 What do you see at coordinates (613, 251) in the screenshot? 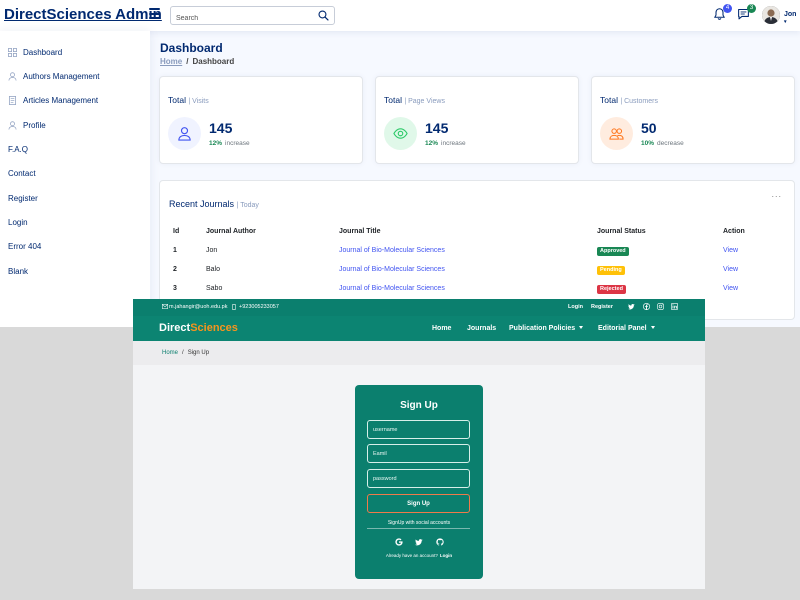
I see `status-badge: Approved` at bounding box center [613, 251].